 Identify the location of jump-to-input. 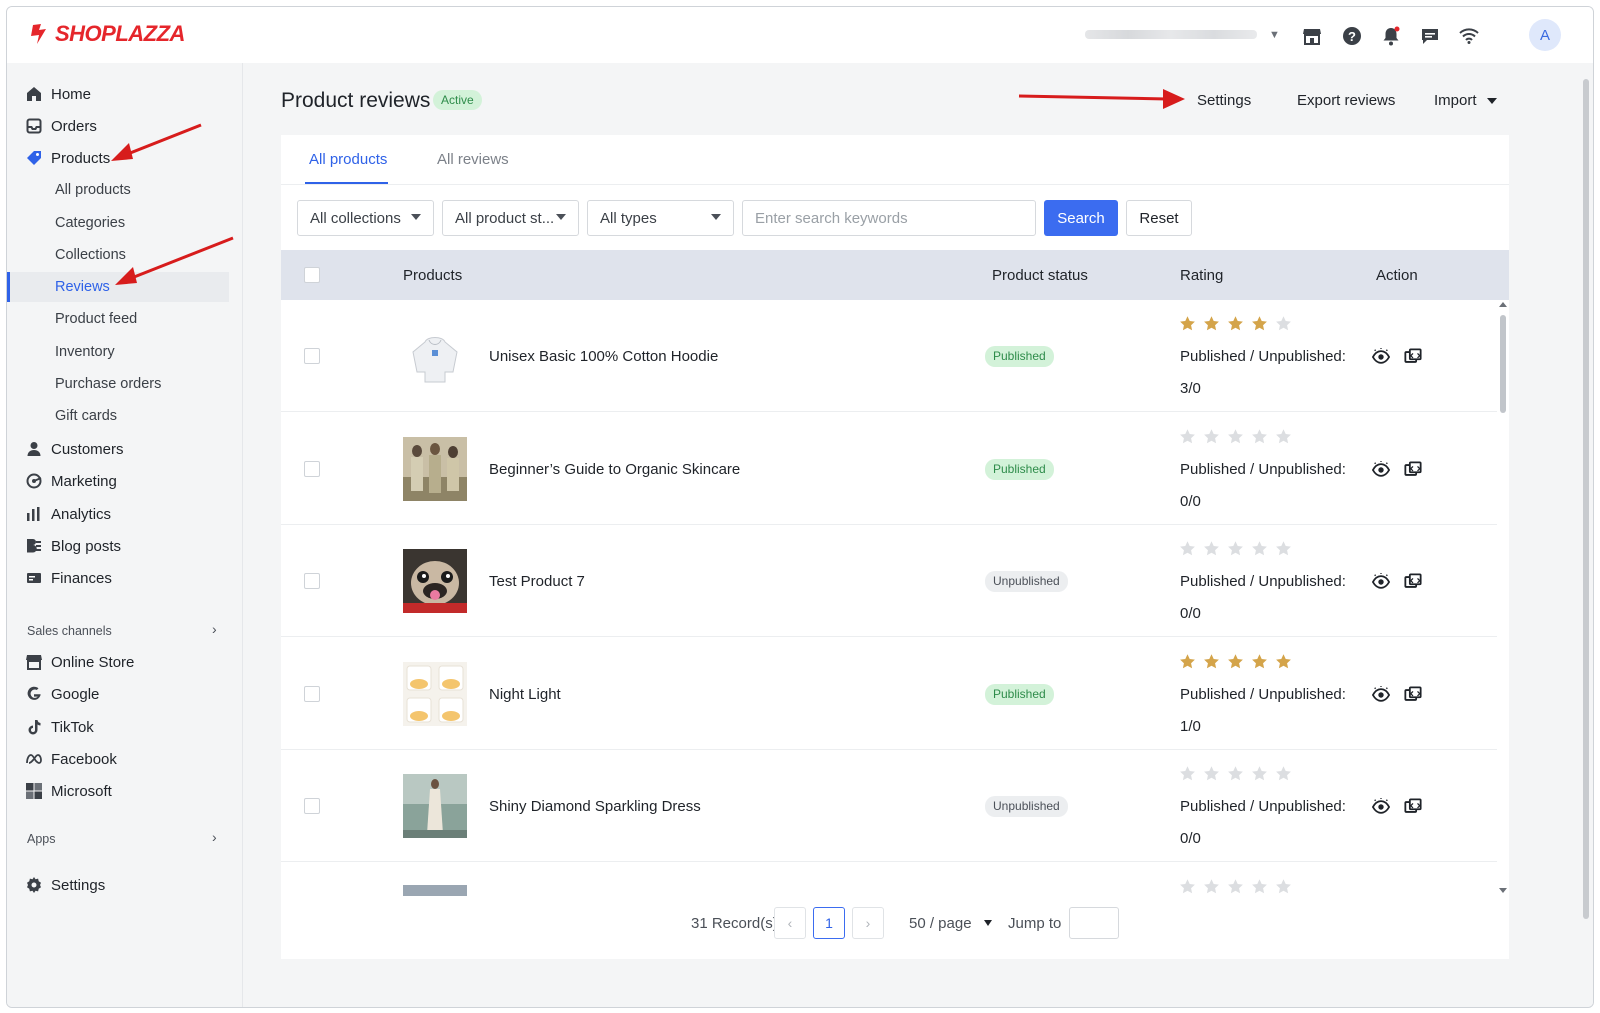
(1094, 923).